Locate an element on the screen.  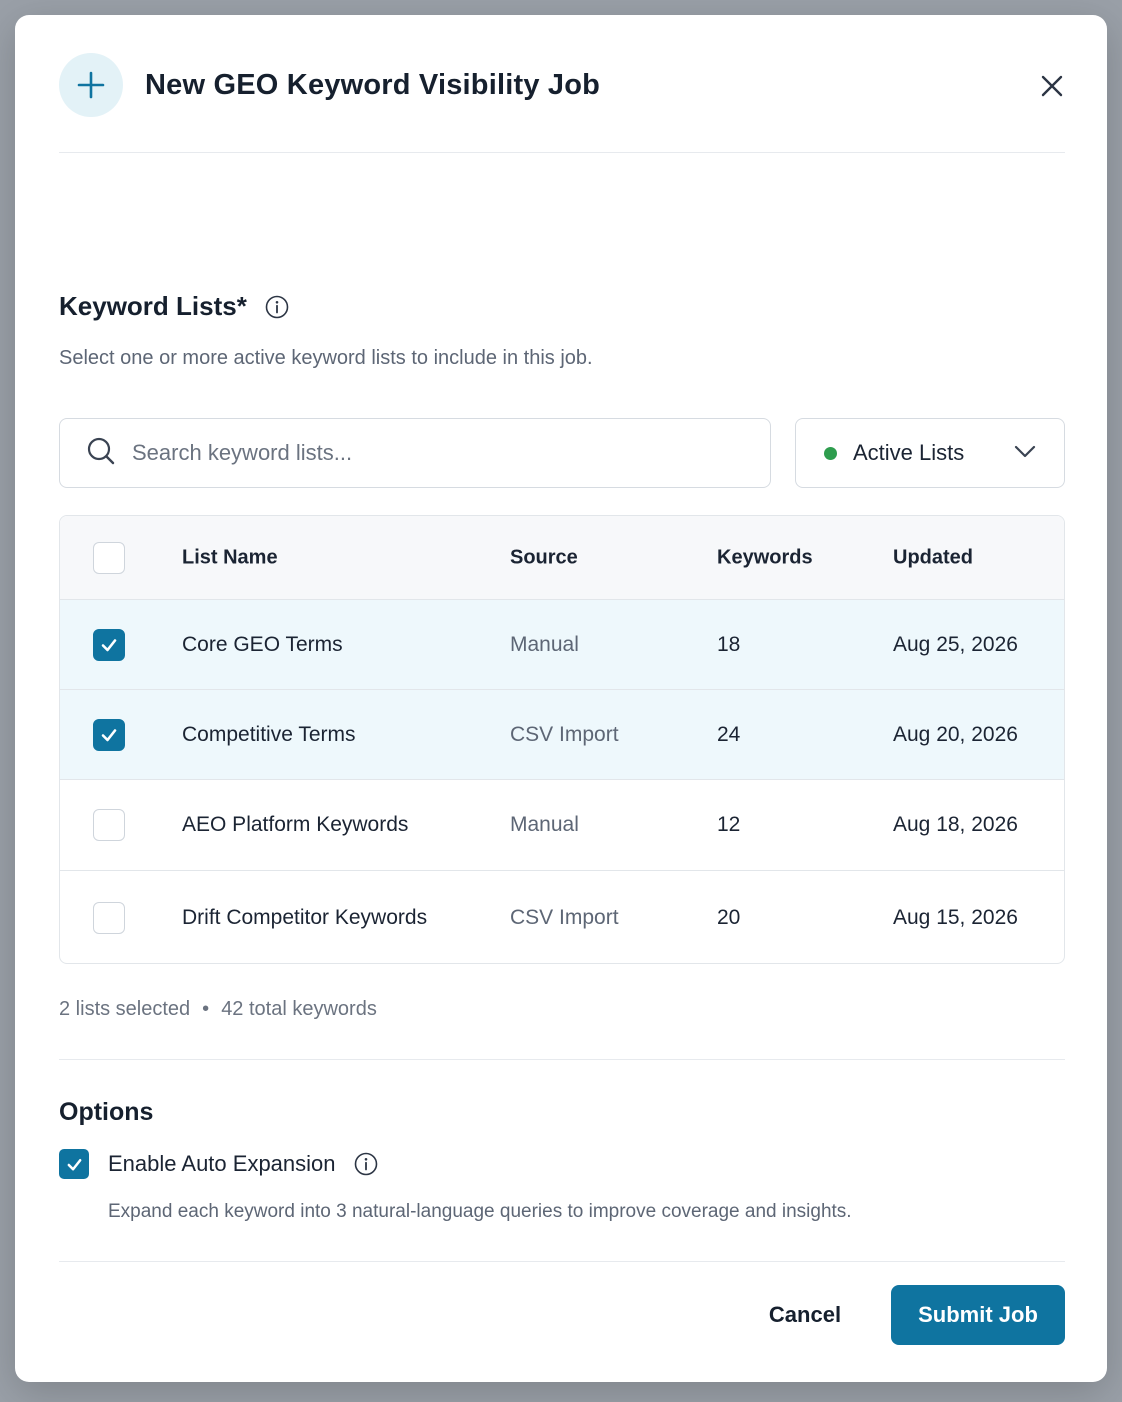
list-keyword-count: 18 is located at coordinates (729, 644).